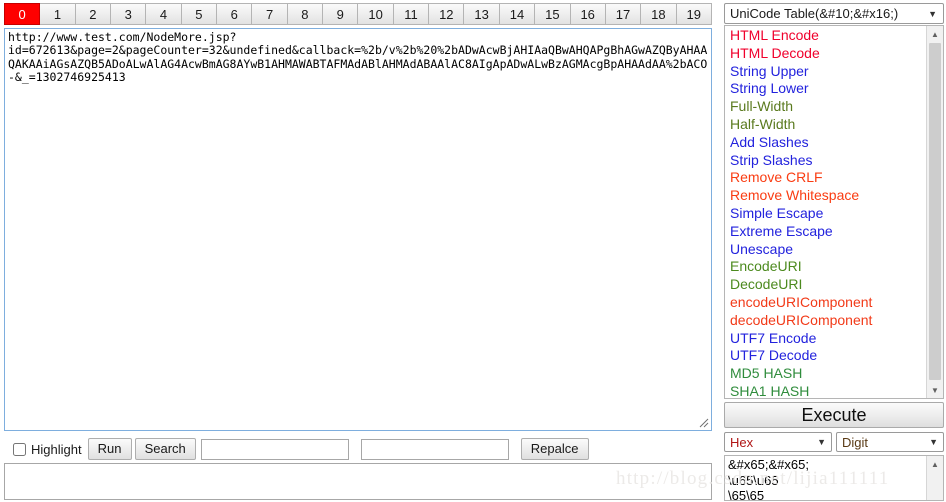 The width and height of the screenshot is (946, 502). I want to click on tab-4: 4, so click(164, 14).